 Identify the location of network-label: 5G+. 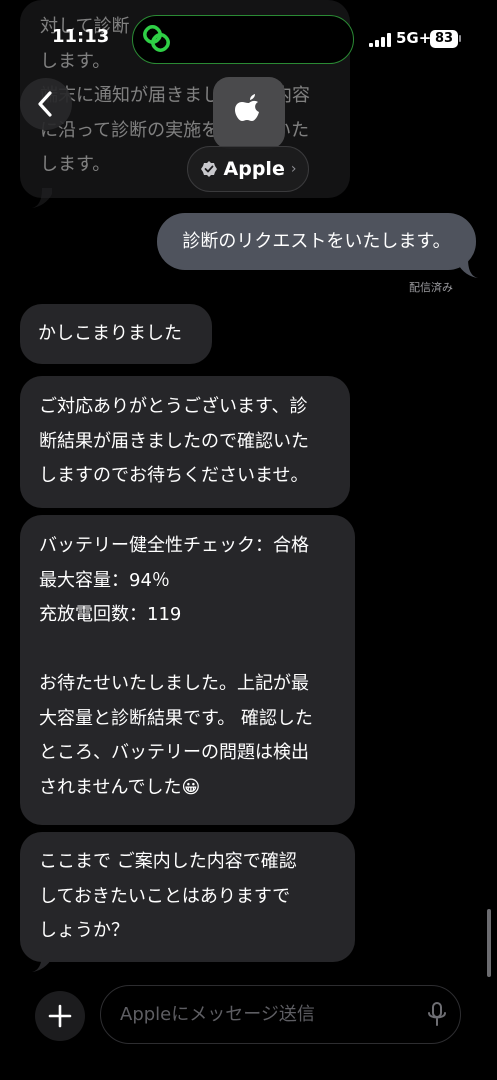
(414, 38).